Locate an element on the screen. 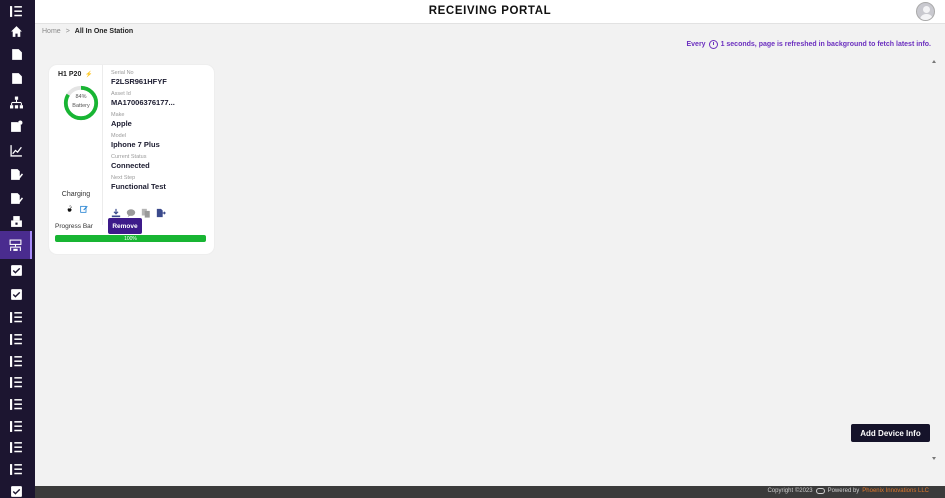  current-status-label: Current Status is located at coordinates (129, 157).